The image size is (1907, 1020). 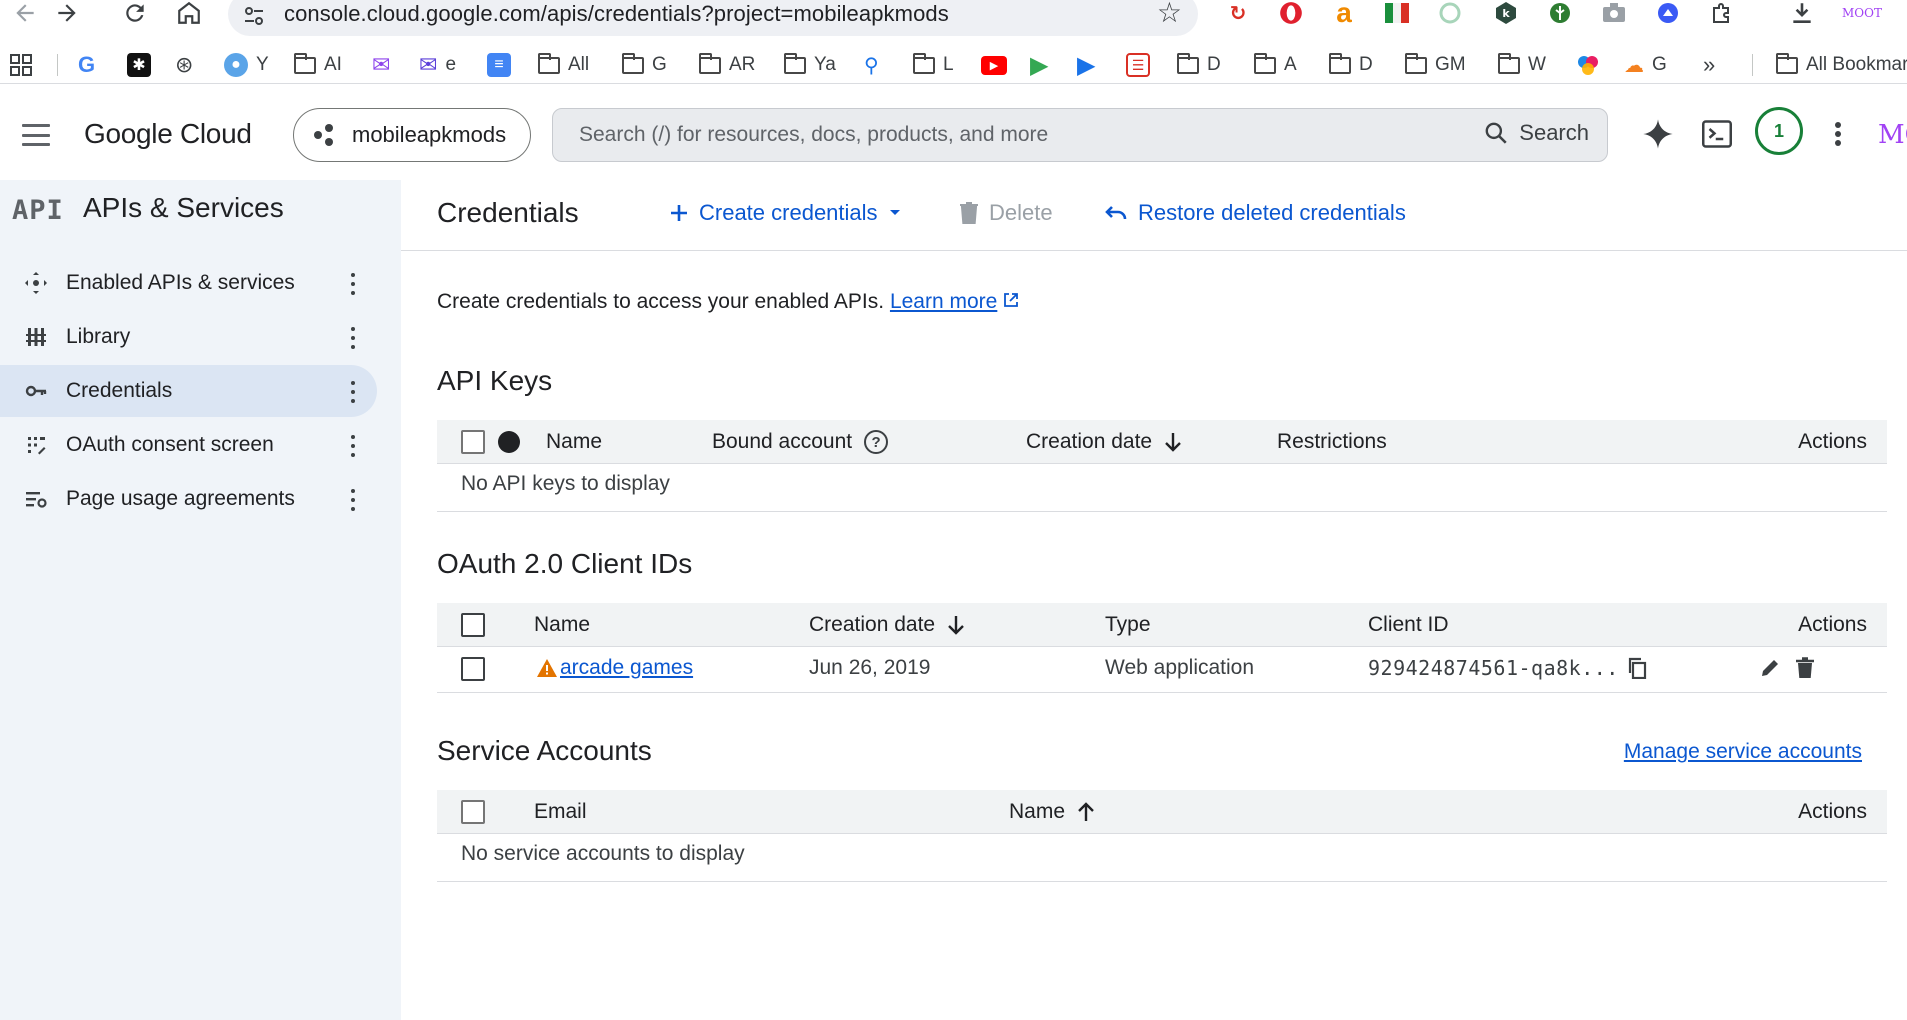 I want to click on bookmark-star-icon: ☆, so click(x=1169, y=14).